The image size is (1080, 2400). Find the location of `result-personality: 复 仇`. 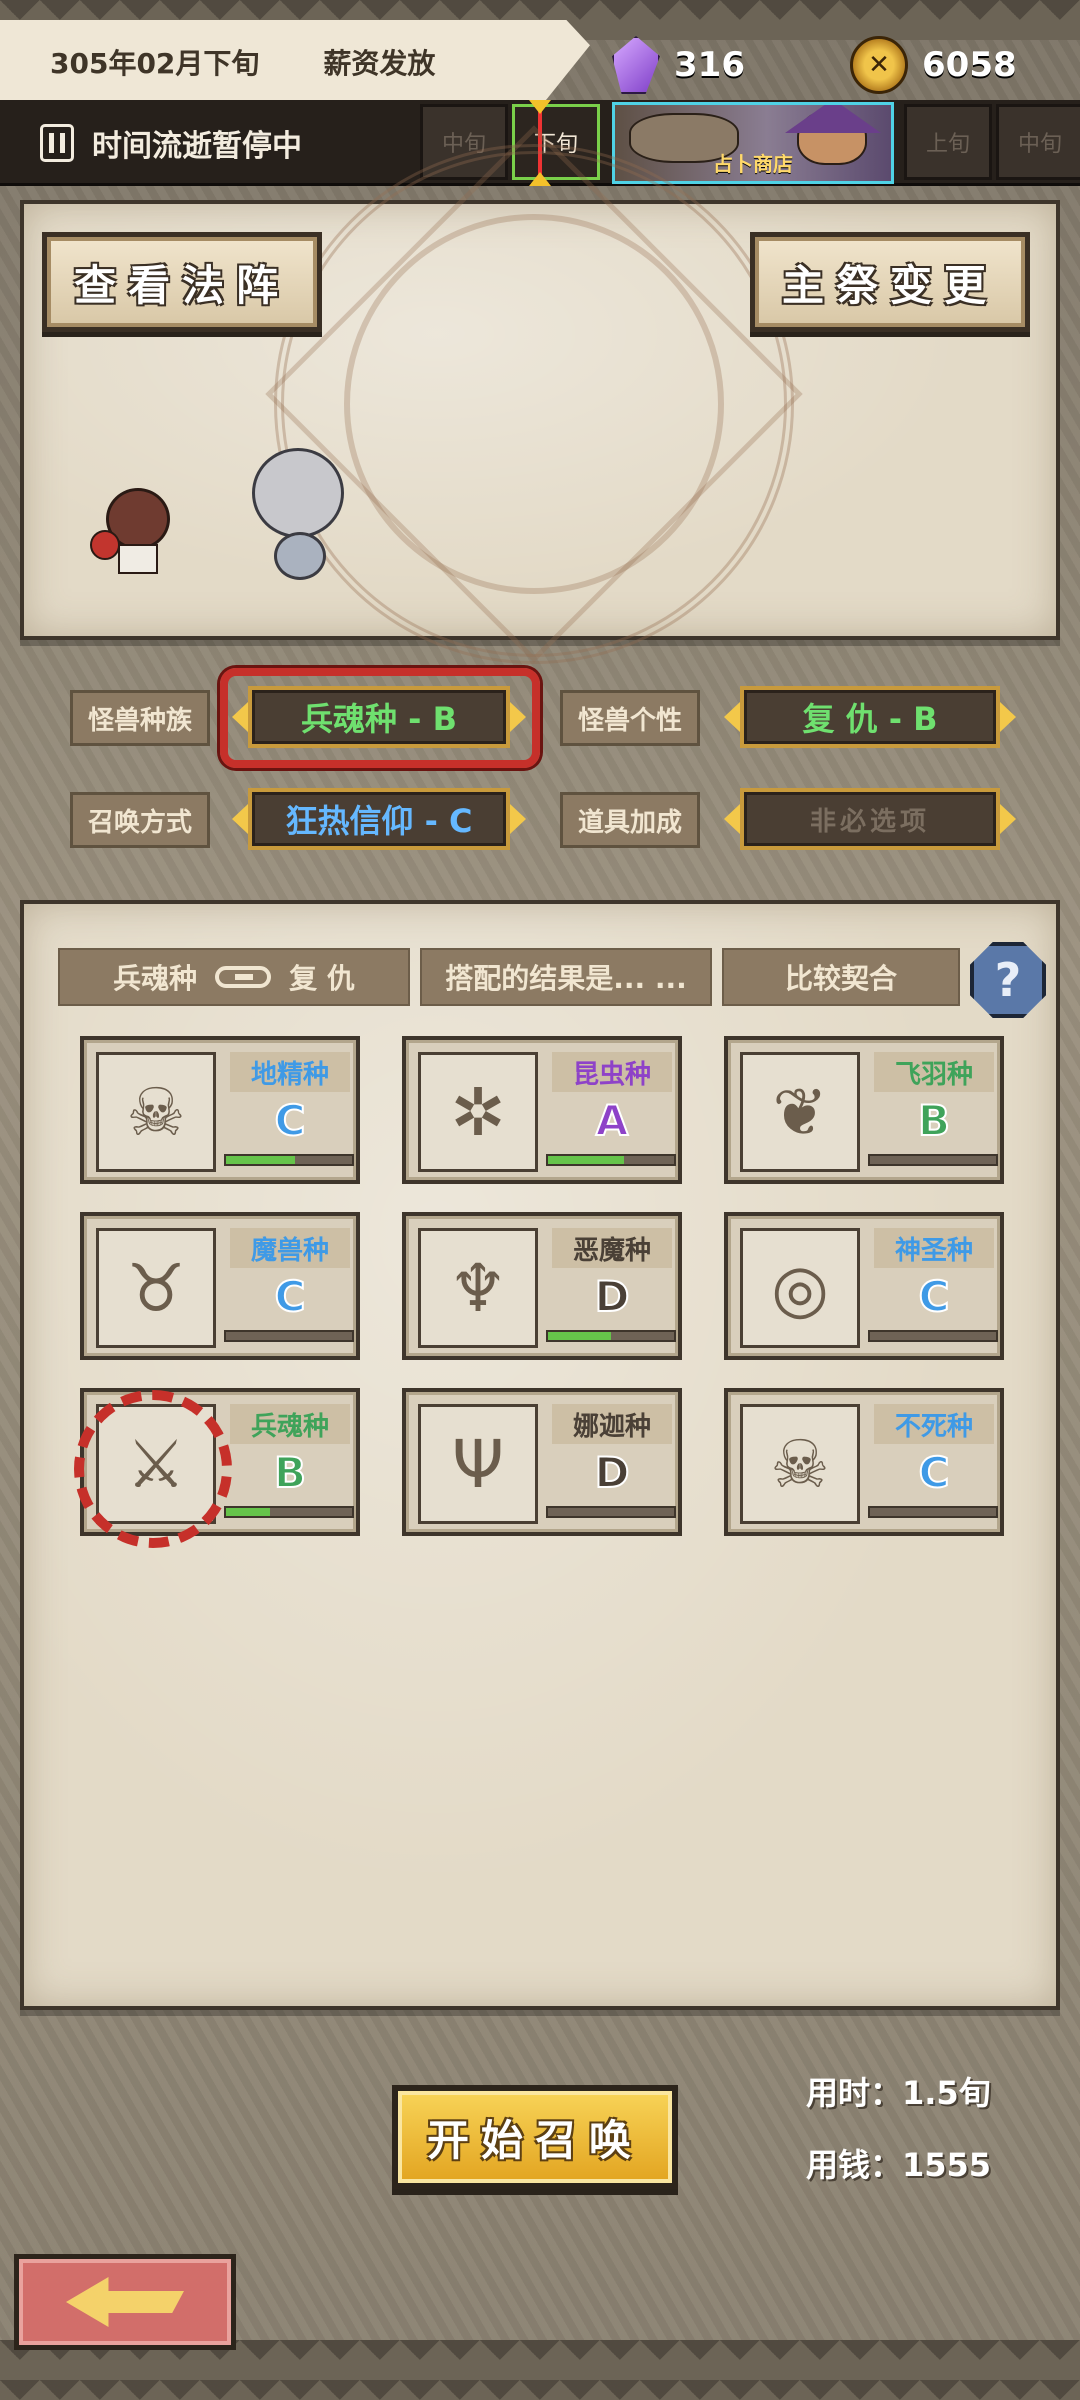

result-personality: 复 仇 is located at coordinates (322, 978).